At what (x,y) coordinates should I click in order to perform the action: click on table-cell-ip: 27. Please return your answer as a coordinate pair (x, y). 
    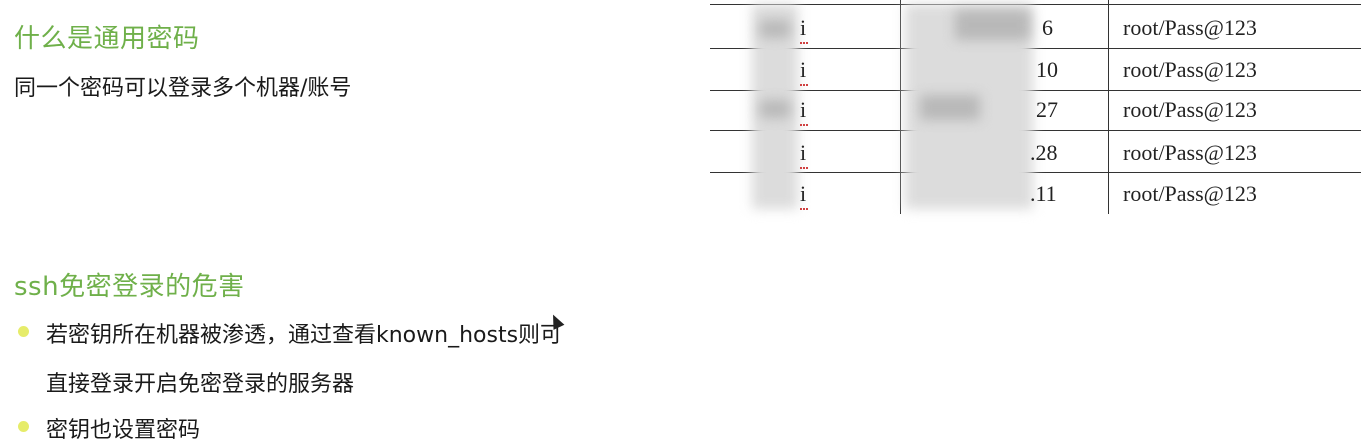
    Looking at the image, I should click on (1047, 109).